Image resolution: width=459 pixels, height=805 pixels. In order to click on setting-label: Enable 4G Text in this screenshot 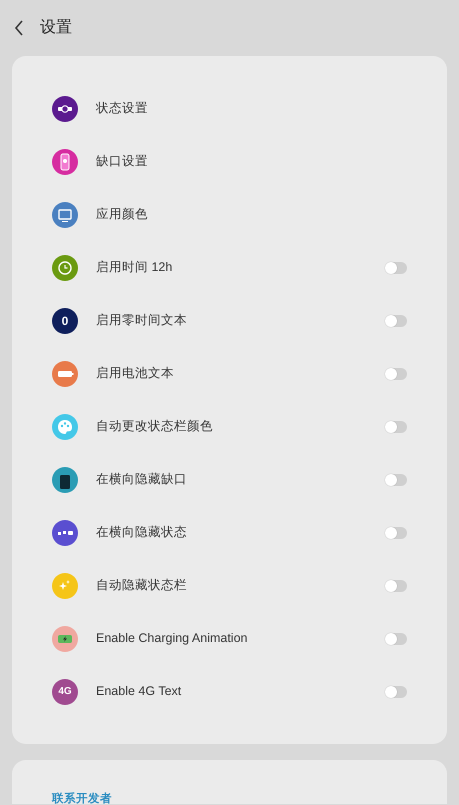, I will do `click(240, 691)`.